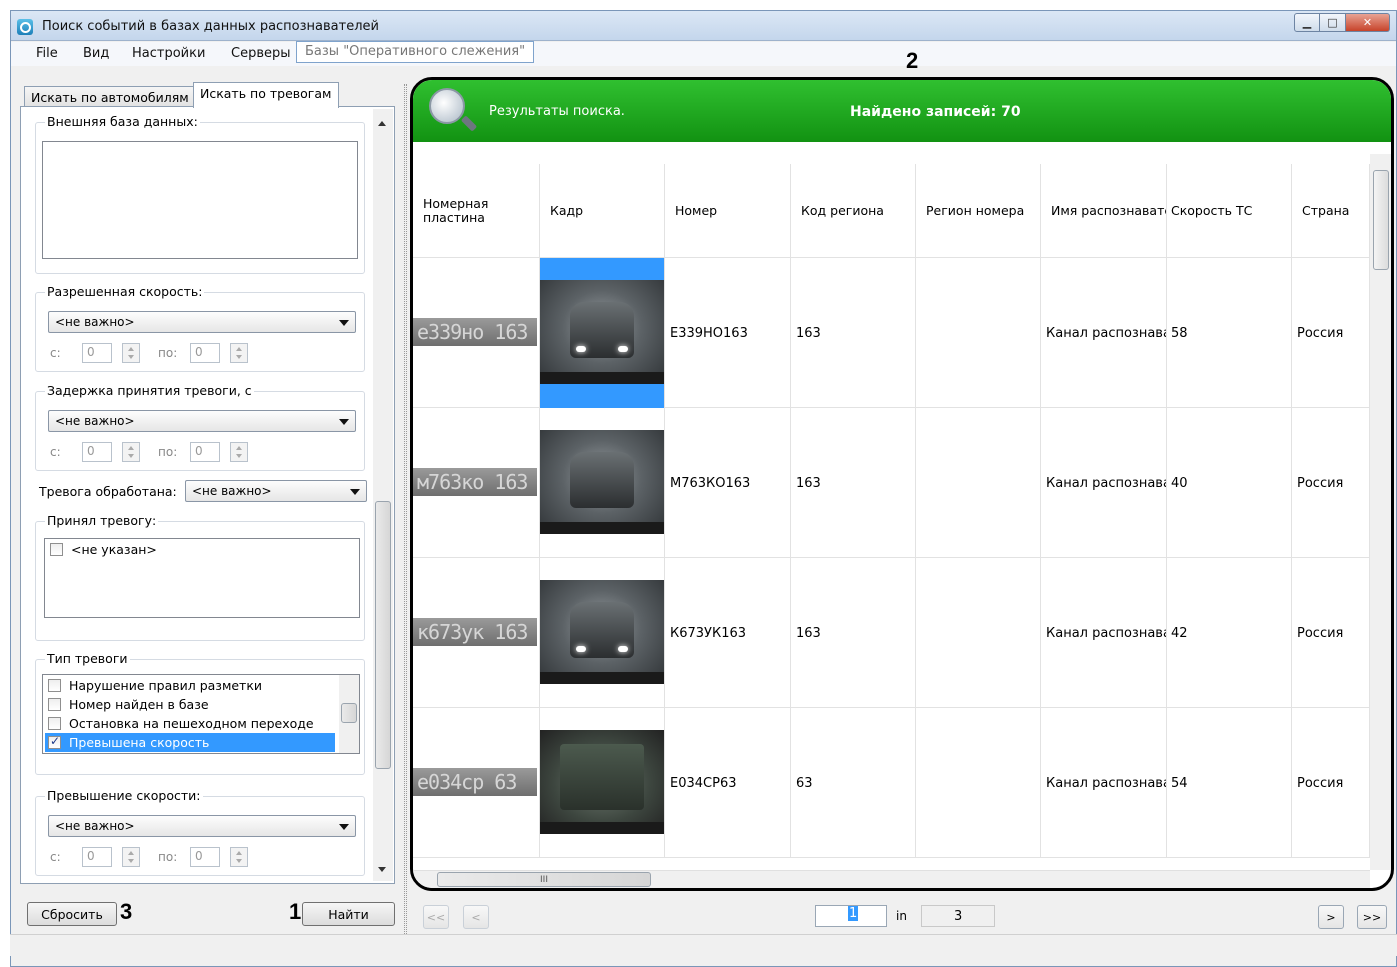 This screenshot has width=1397, height=967. I want to click on column-header: Номер, so click(728, 211).